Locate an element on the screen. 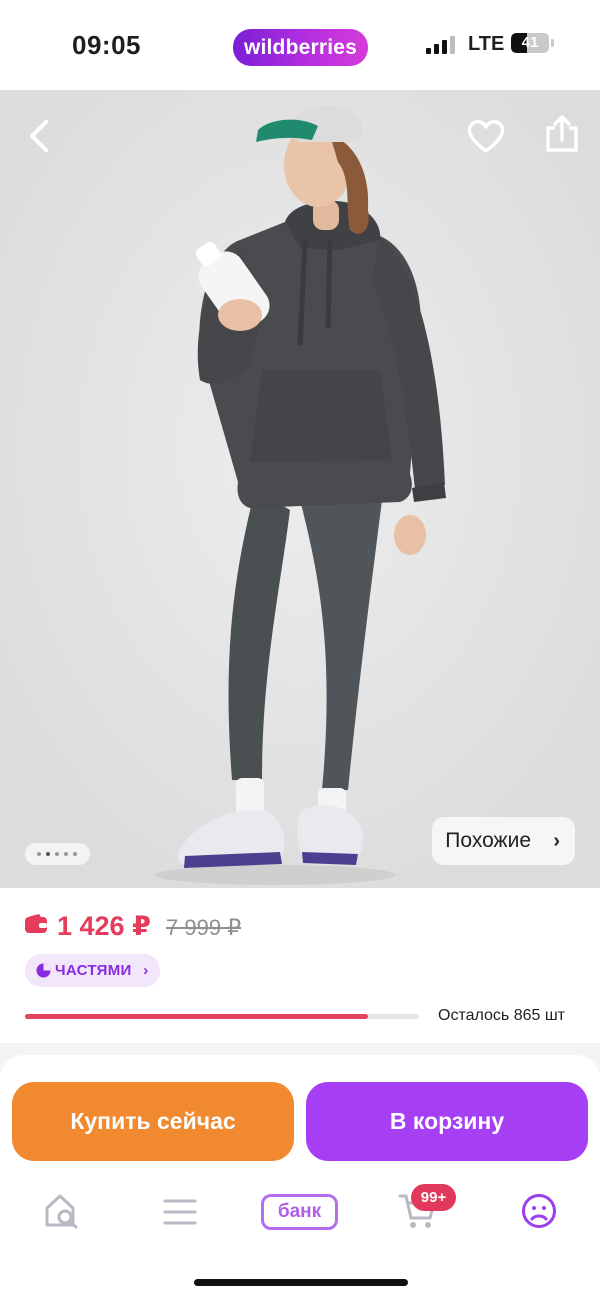  profile-icon is located at coordinates (539, 1211).